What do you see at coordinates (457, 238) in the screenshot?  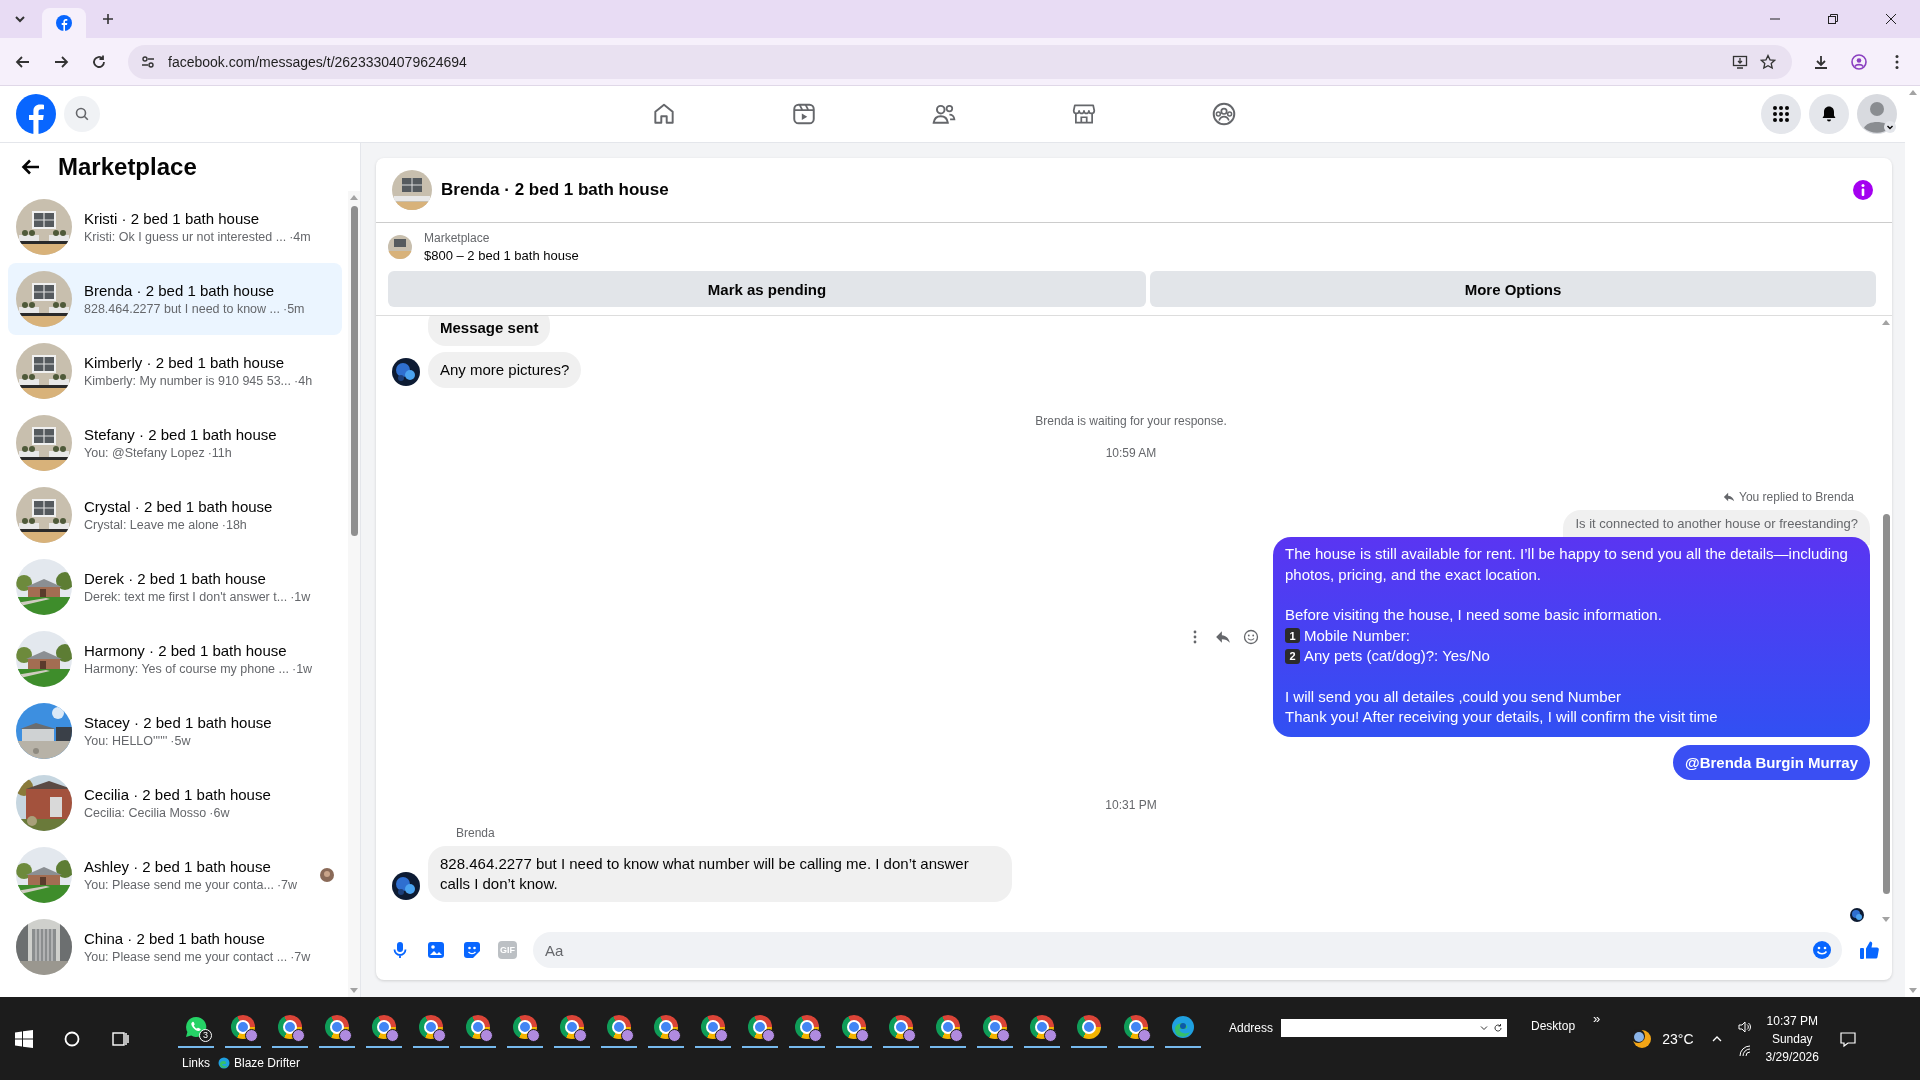 I see `listing-source: Marketplace` at bounding box center [457, 238].